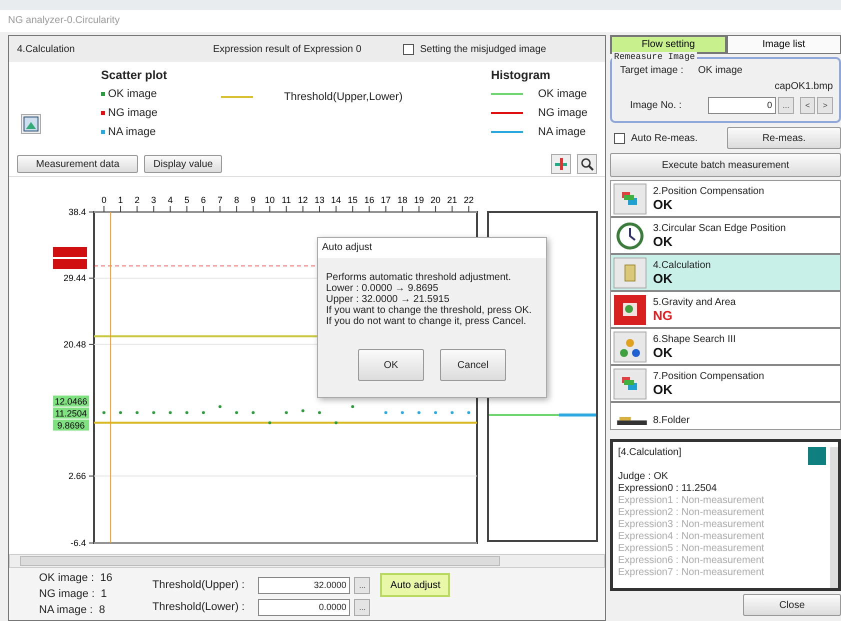  Describe the element at coordinates (420, 21) in the screenshot. I see `window-title: NG analyzer-0.Circularity` at that location.